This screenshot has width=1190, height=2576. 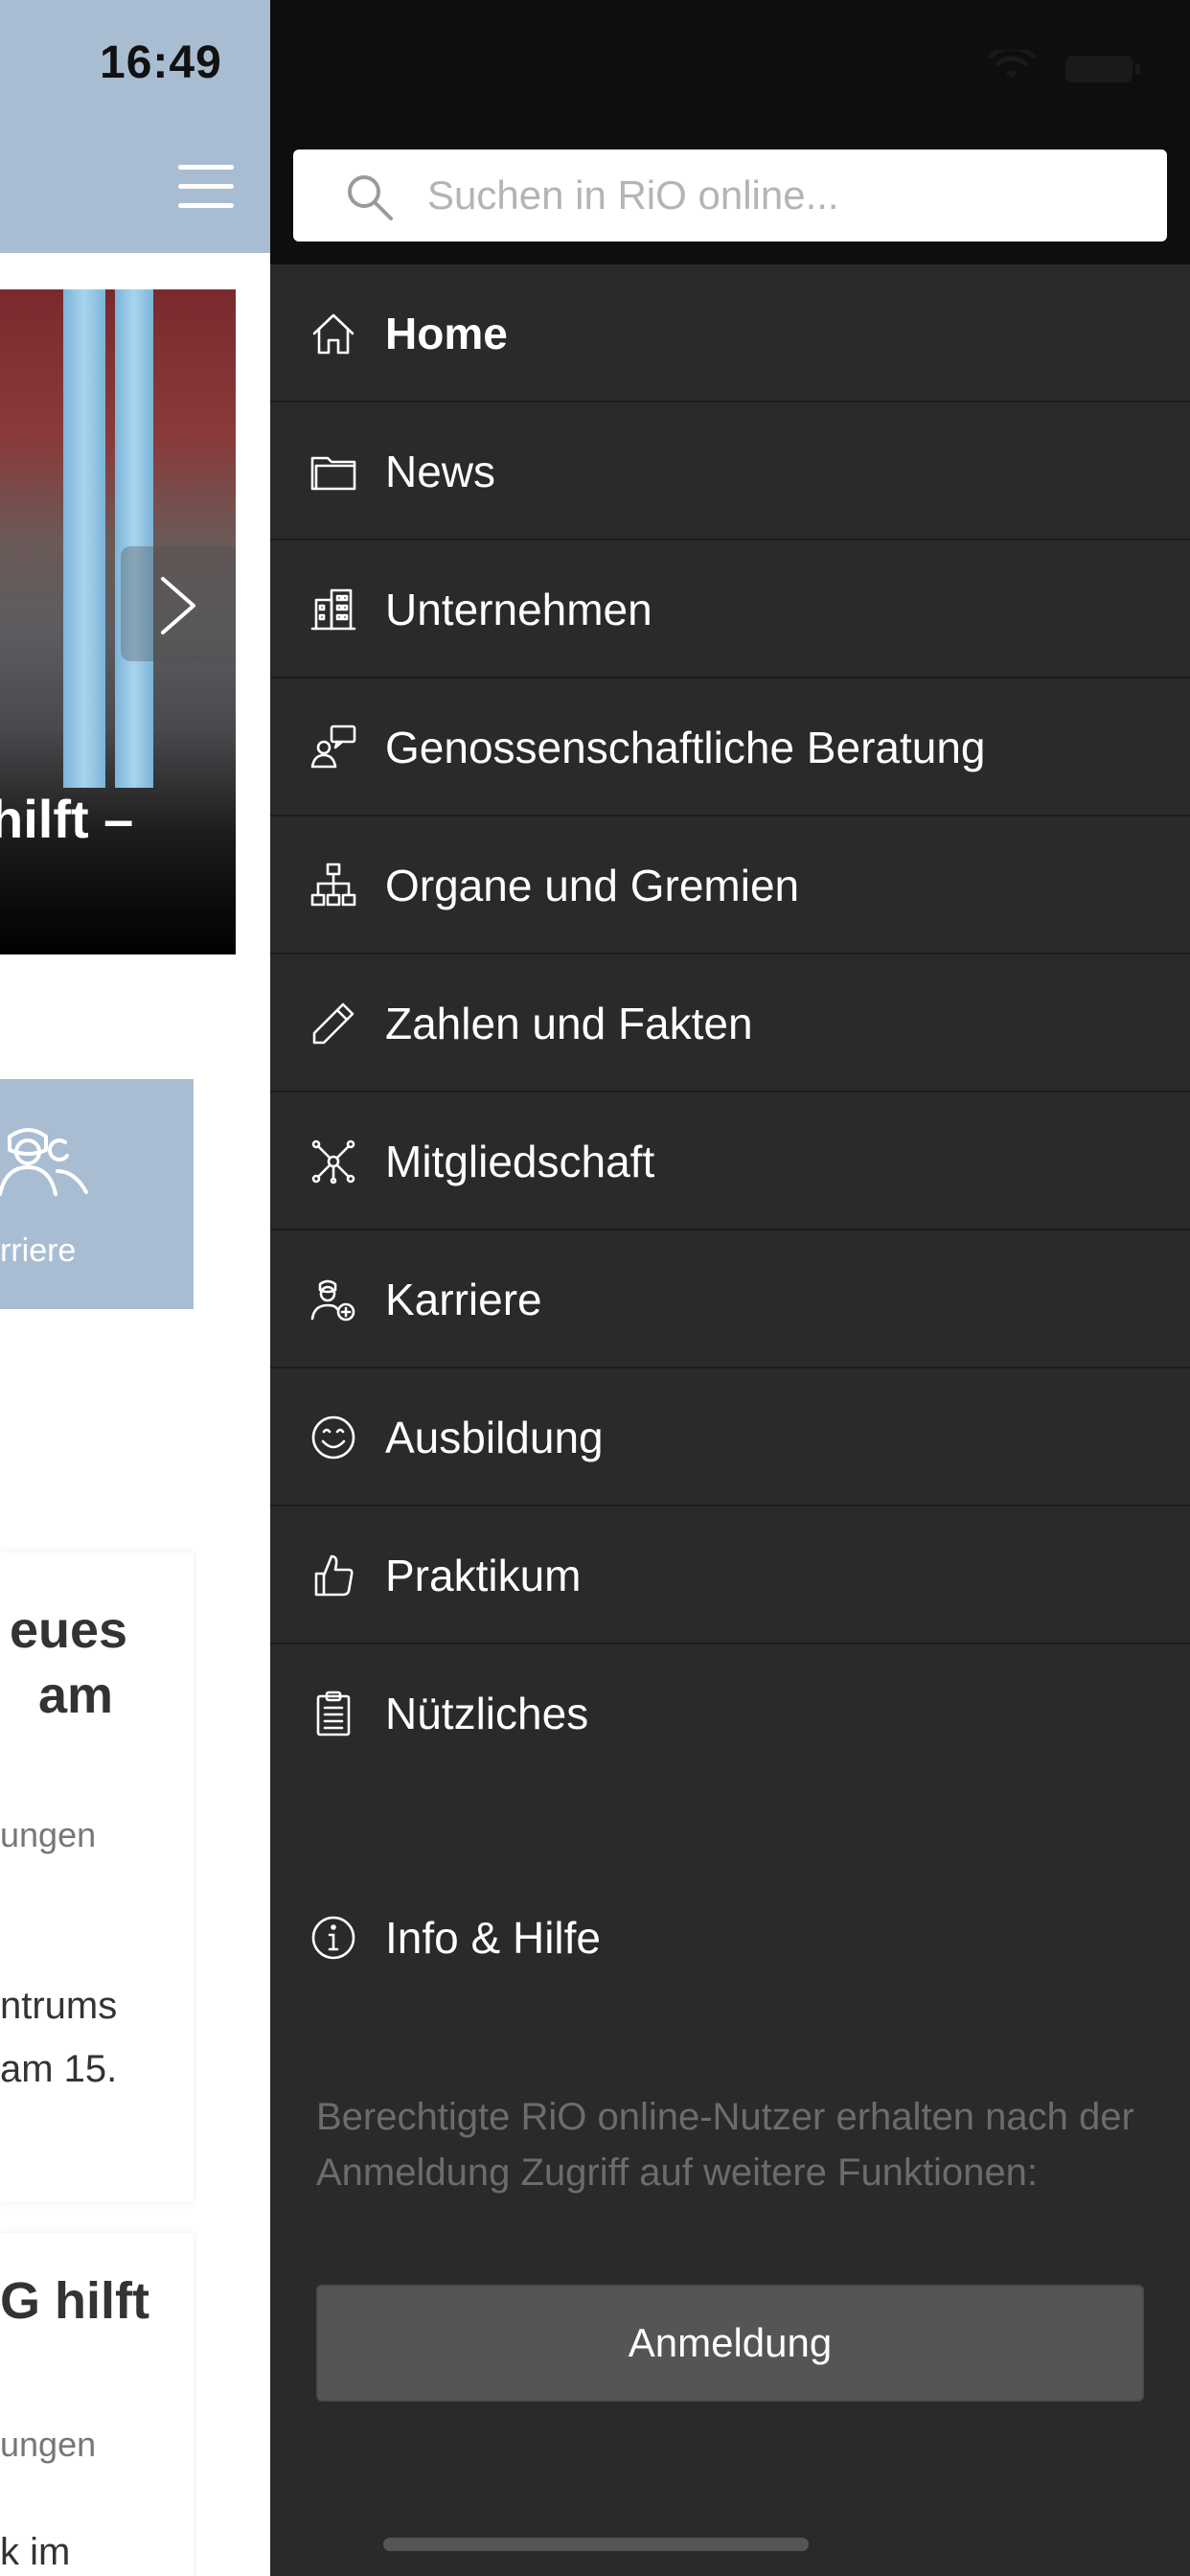 I want to click on menu-item-zahlen-und-fakten: Zahlen und Fakten, so click(x=730, y=1023).